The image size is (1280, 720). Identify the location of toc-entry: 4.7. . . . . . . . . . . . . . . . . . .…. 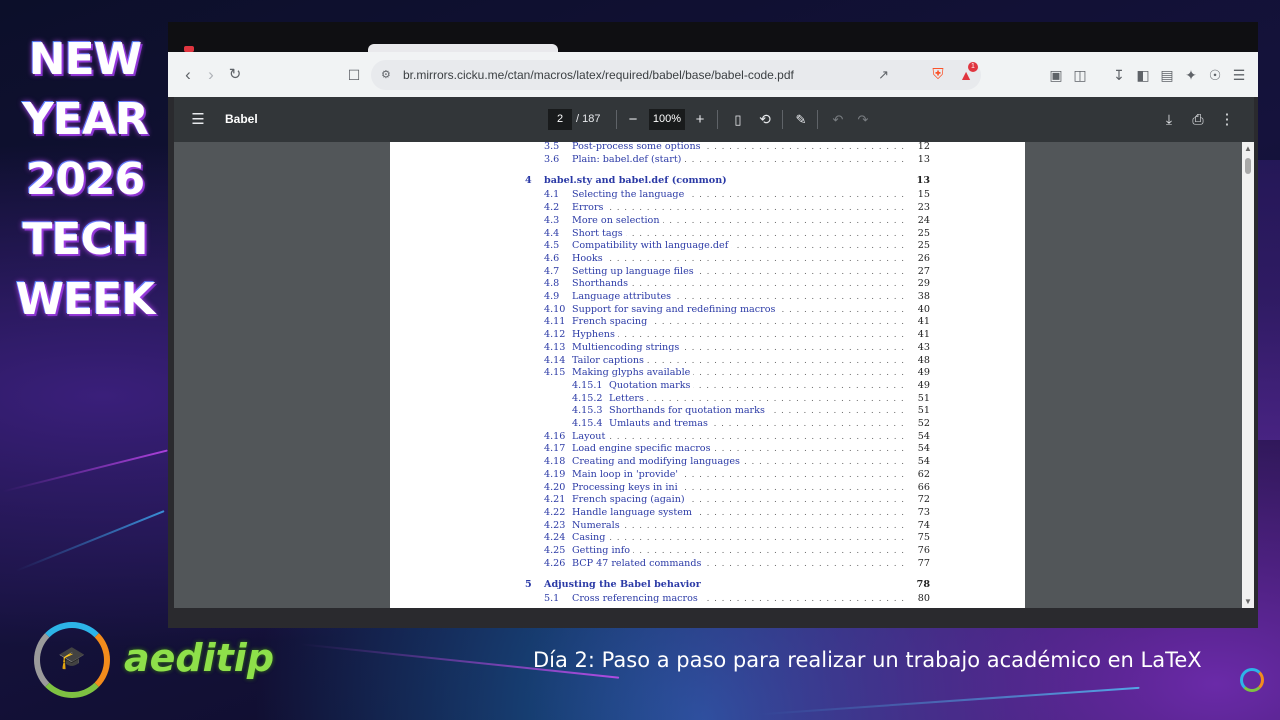
(707, 271).